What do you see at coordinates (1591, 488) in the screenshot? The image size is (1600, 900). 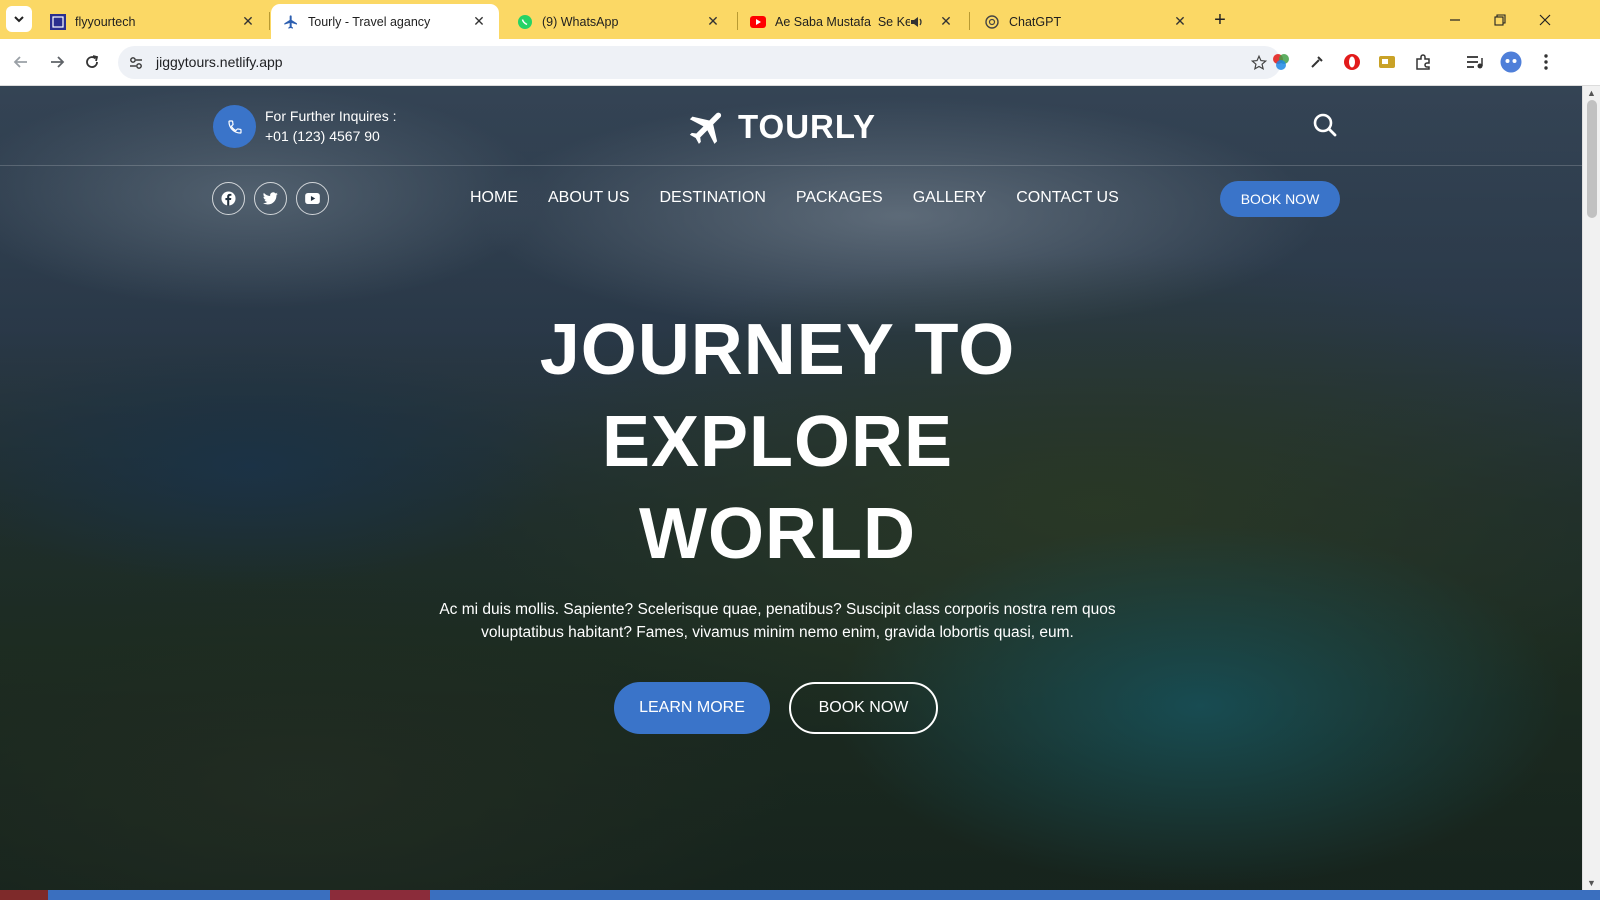 I see `page-scrollbar: ▲ ▼` at bounding box center [1591, 488].